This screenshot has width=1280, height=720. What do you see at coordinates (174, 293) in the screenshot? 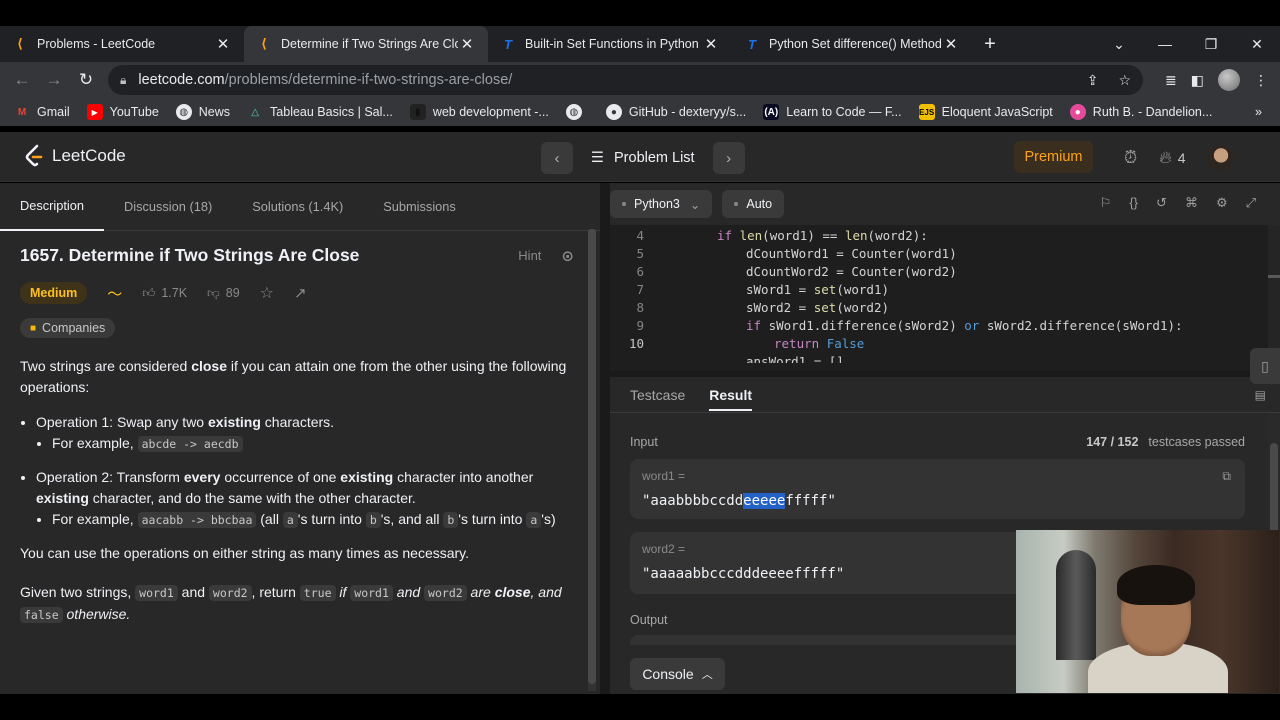
I see `like-count: 1.7K` at bounding box center [174, 293].